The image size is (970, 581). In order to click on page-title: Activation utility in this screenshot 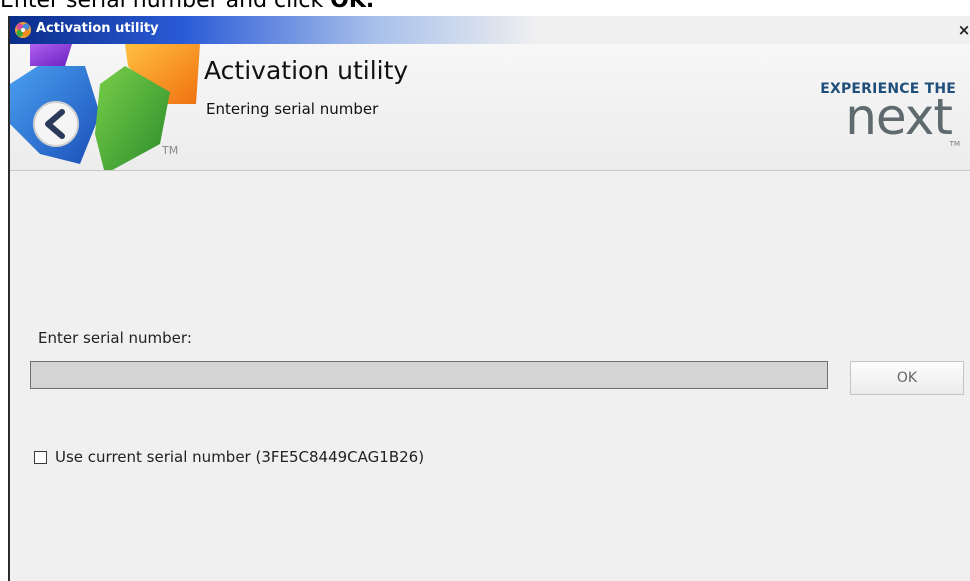, I will do `click(306, 70)`.